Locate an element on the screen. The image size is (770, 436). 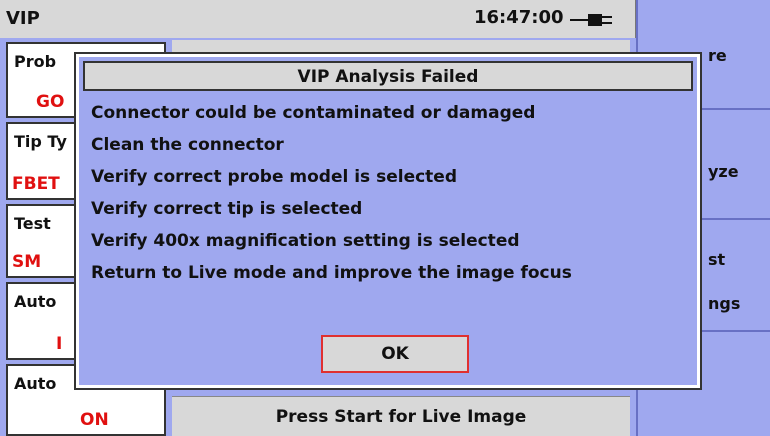
softkey-2-label: yze is located at coordinates (723, 171).